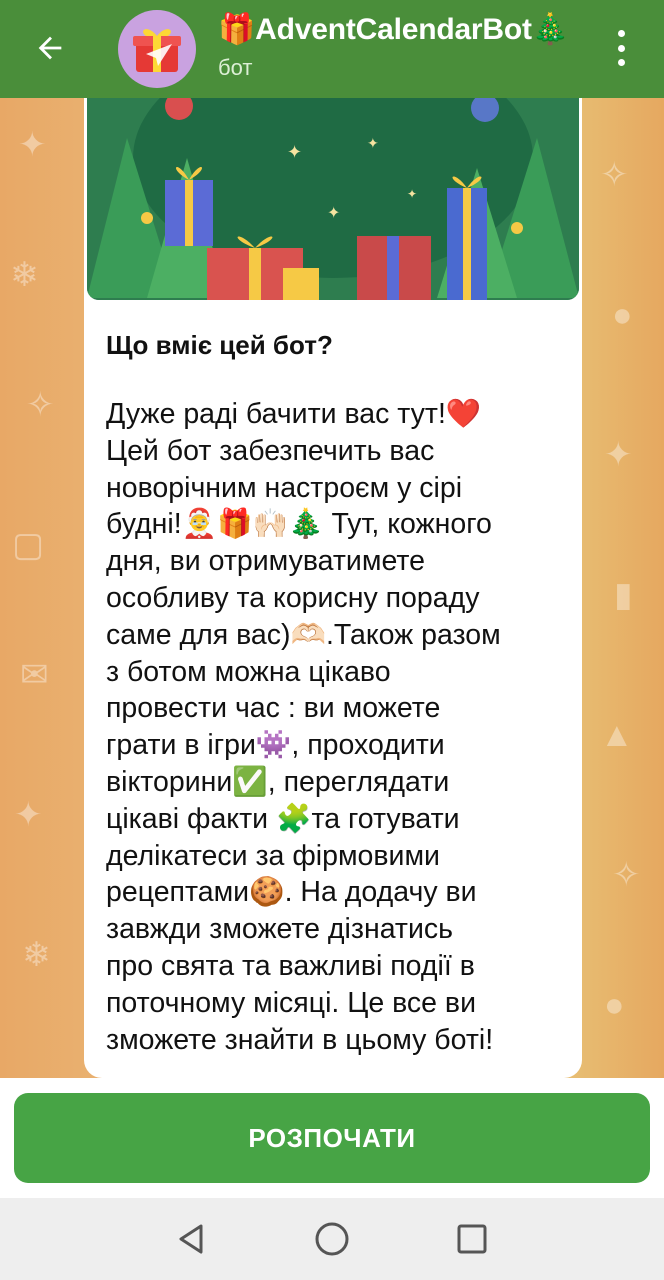  What do you see at coordinates (34, 675) in the screenshot?
I see `envelope-doodle-icon: ✉` at bounding box center [34, 675].